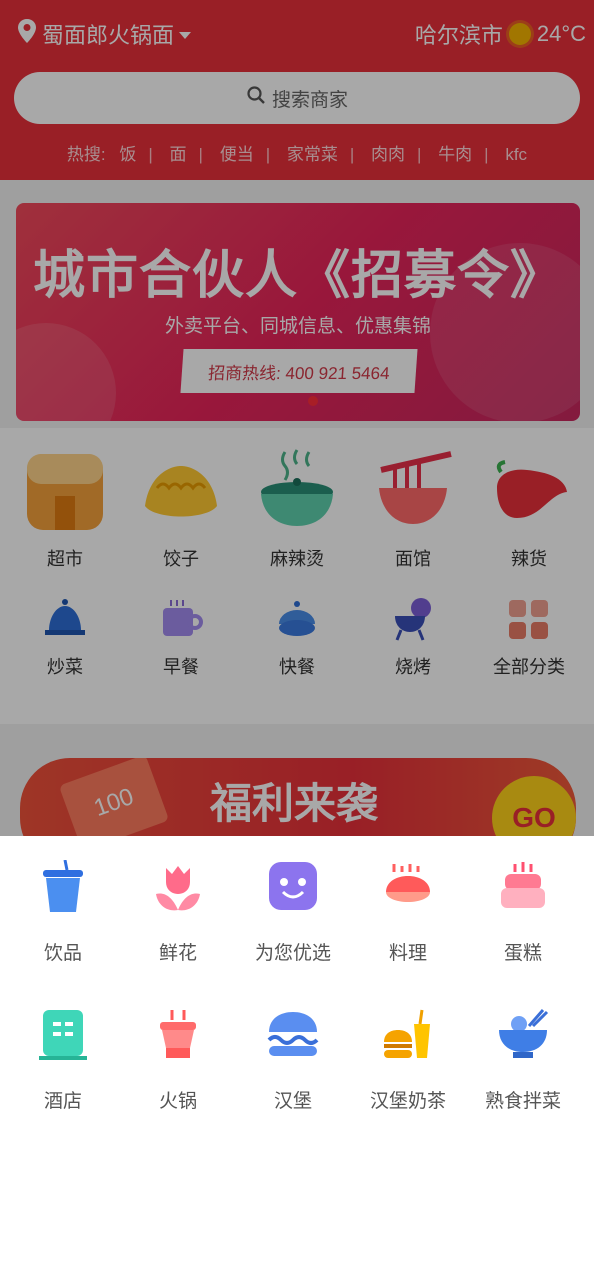 This screenshot has height=1280, width=594. Describe the element at coordinates (178, 1038) in the screenshot. I see `hotpot-icon` at that location.